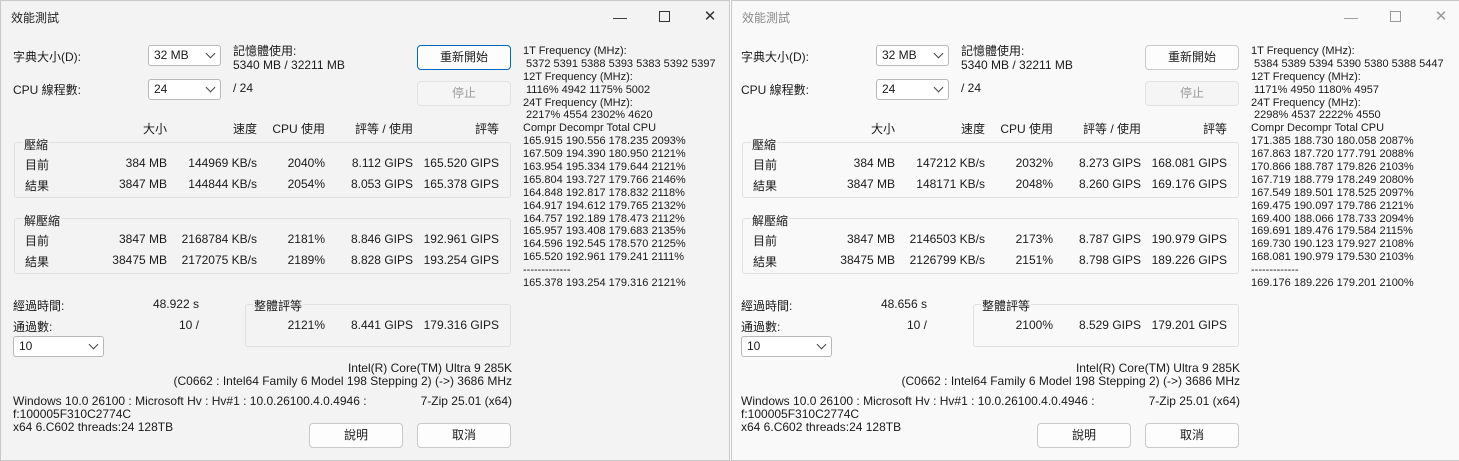 This screenshot has width=1459, height=461. Describe the element at coordinates (1332, 205) in the screenshot. I see `log-line: 169.475 190.097 179.786 2121%` at that location.